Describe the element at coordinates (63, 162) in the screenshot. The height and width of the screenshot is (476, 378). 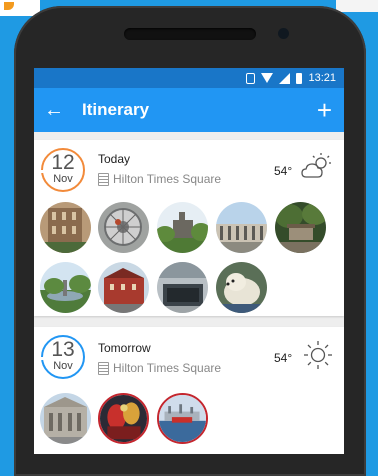
I see `date-day: 12` at that location.